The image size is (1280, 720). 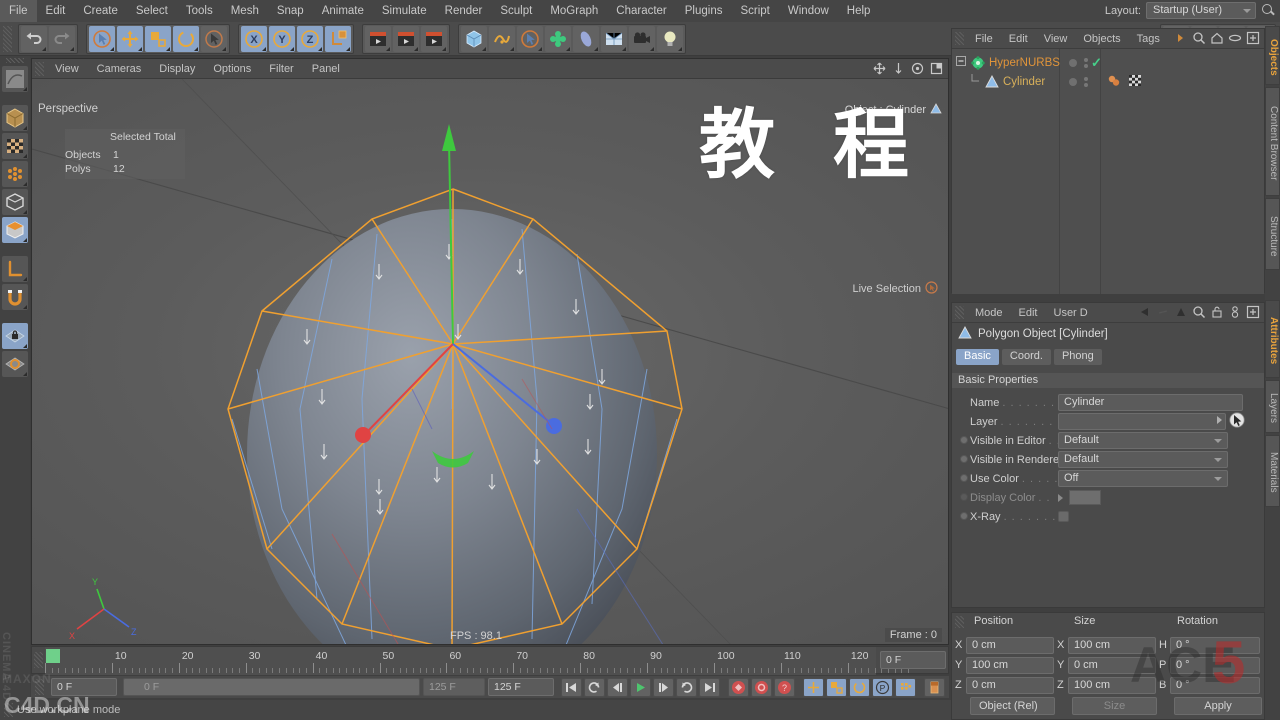 I want to click on object-tag-strip, so click(x=1124, y=82).